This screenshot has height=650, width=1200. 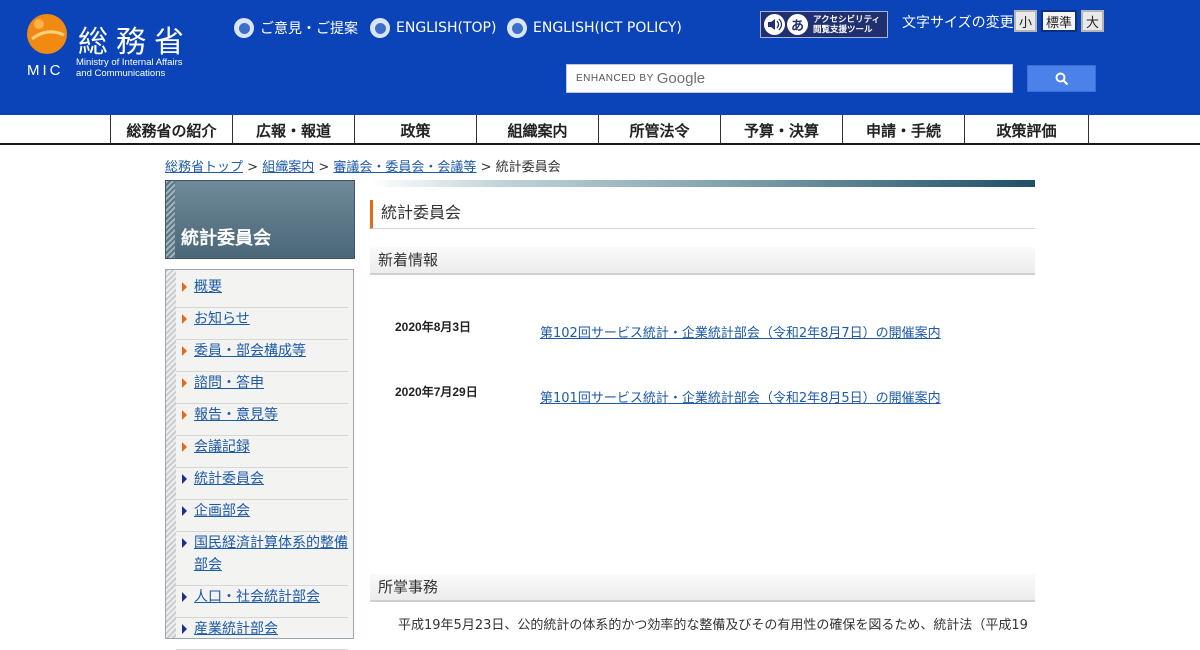 I want to click on sidebar-item-minutes: 会議記録, so click(x=262, y=452).